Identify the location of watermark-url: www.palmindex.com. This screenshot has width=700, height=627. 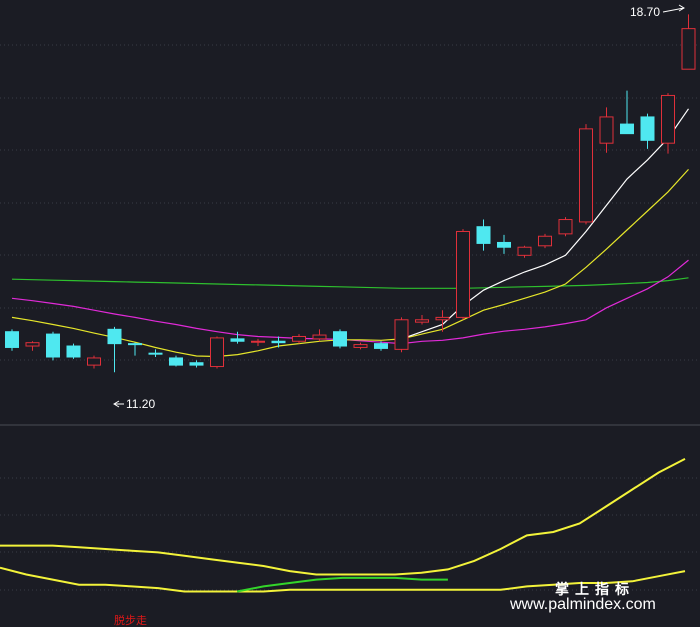
(582, 604).